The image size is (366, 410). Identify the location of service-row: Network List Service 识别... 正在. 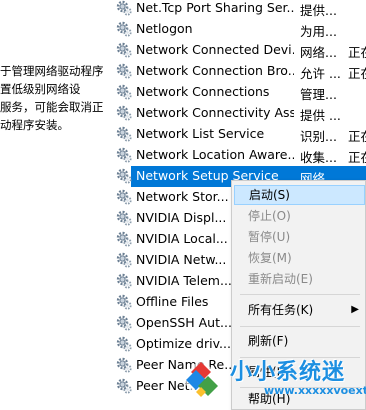
(240, 134).